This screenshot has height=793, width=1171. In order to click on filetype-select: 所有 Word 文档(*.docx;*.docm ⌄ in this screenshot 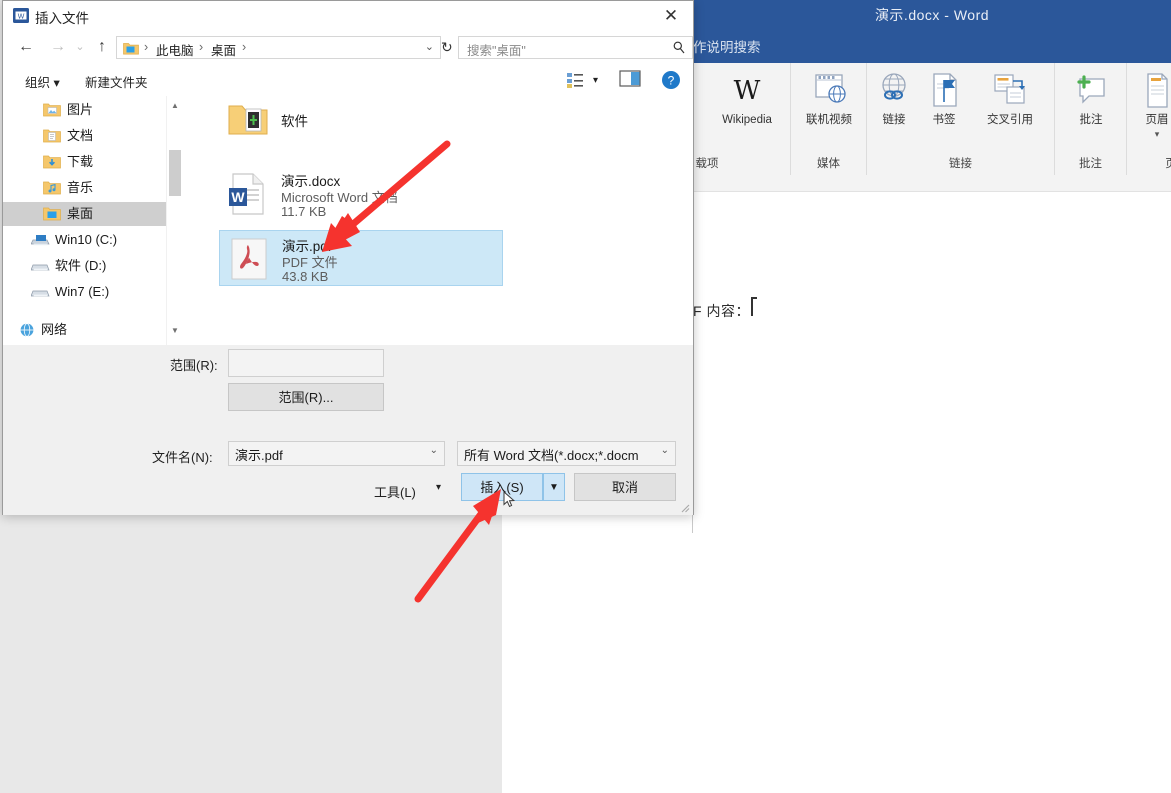, I will do `click(566, 453)`.